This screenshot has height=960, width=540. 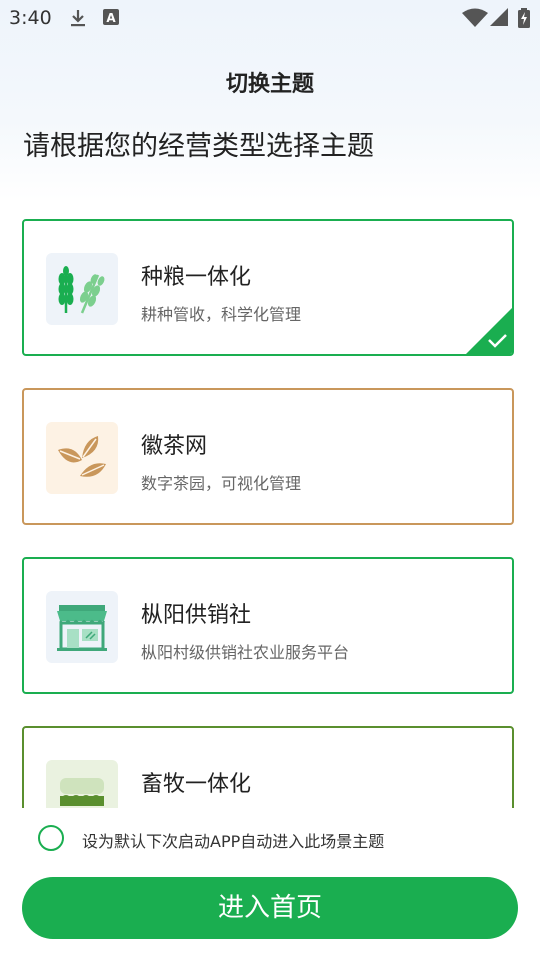 I want to click on theme-desc: 耕种管收，科学化管理, so click(x=221, y=314).